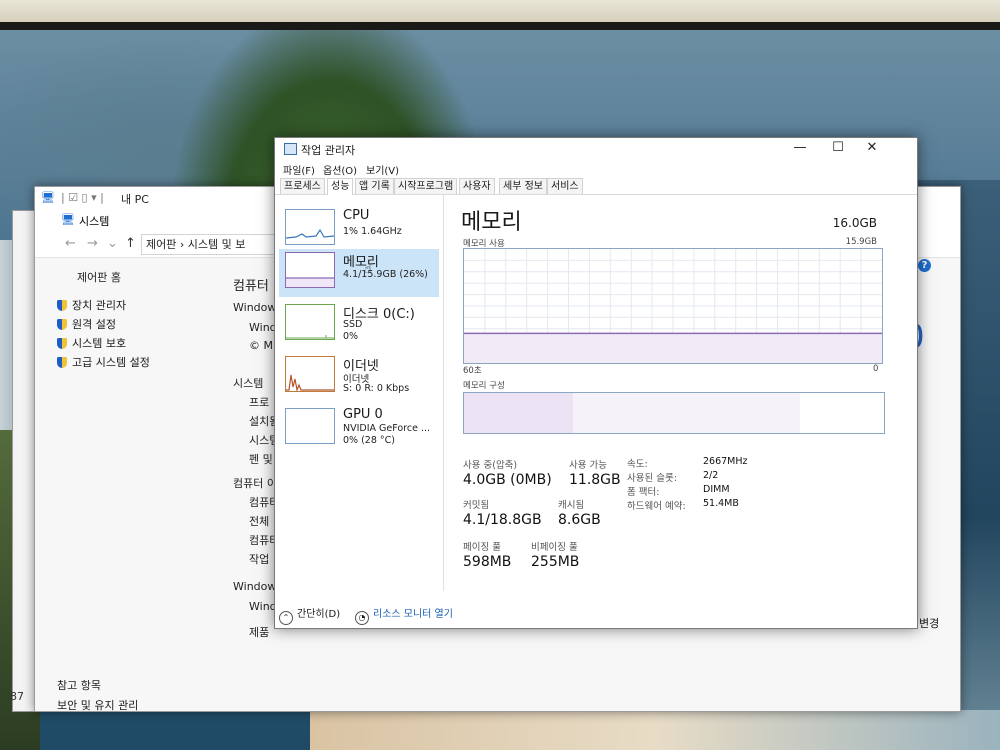 Image resolution: width=1000 pixels, height=750 pixels. I want to click on remote-settings-link: 원격 설정, so click(86, 324).